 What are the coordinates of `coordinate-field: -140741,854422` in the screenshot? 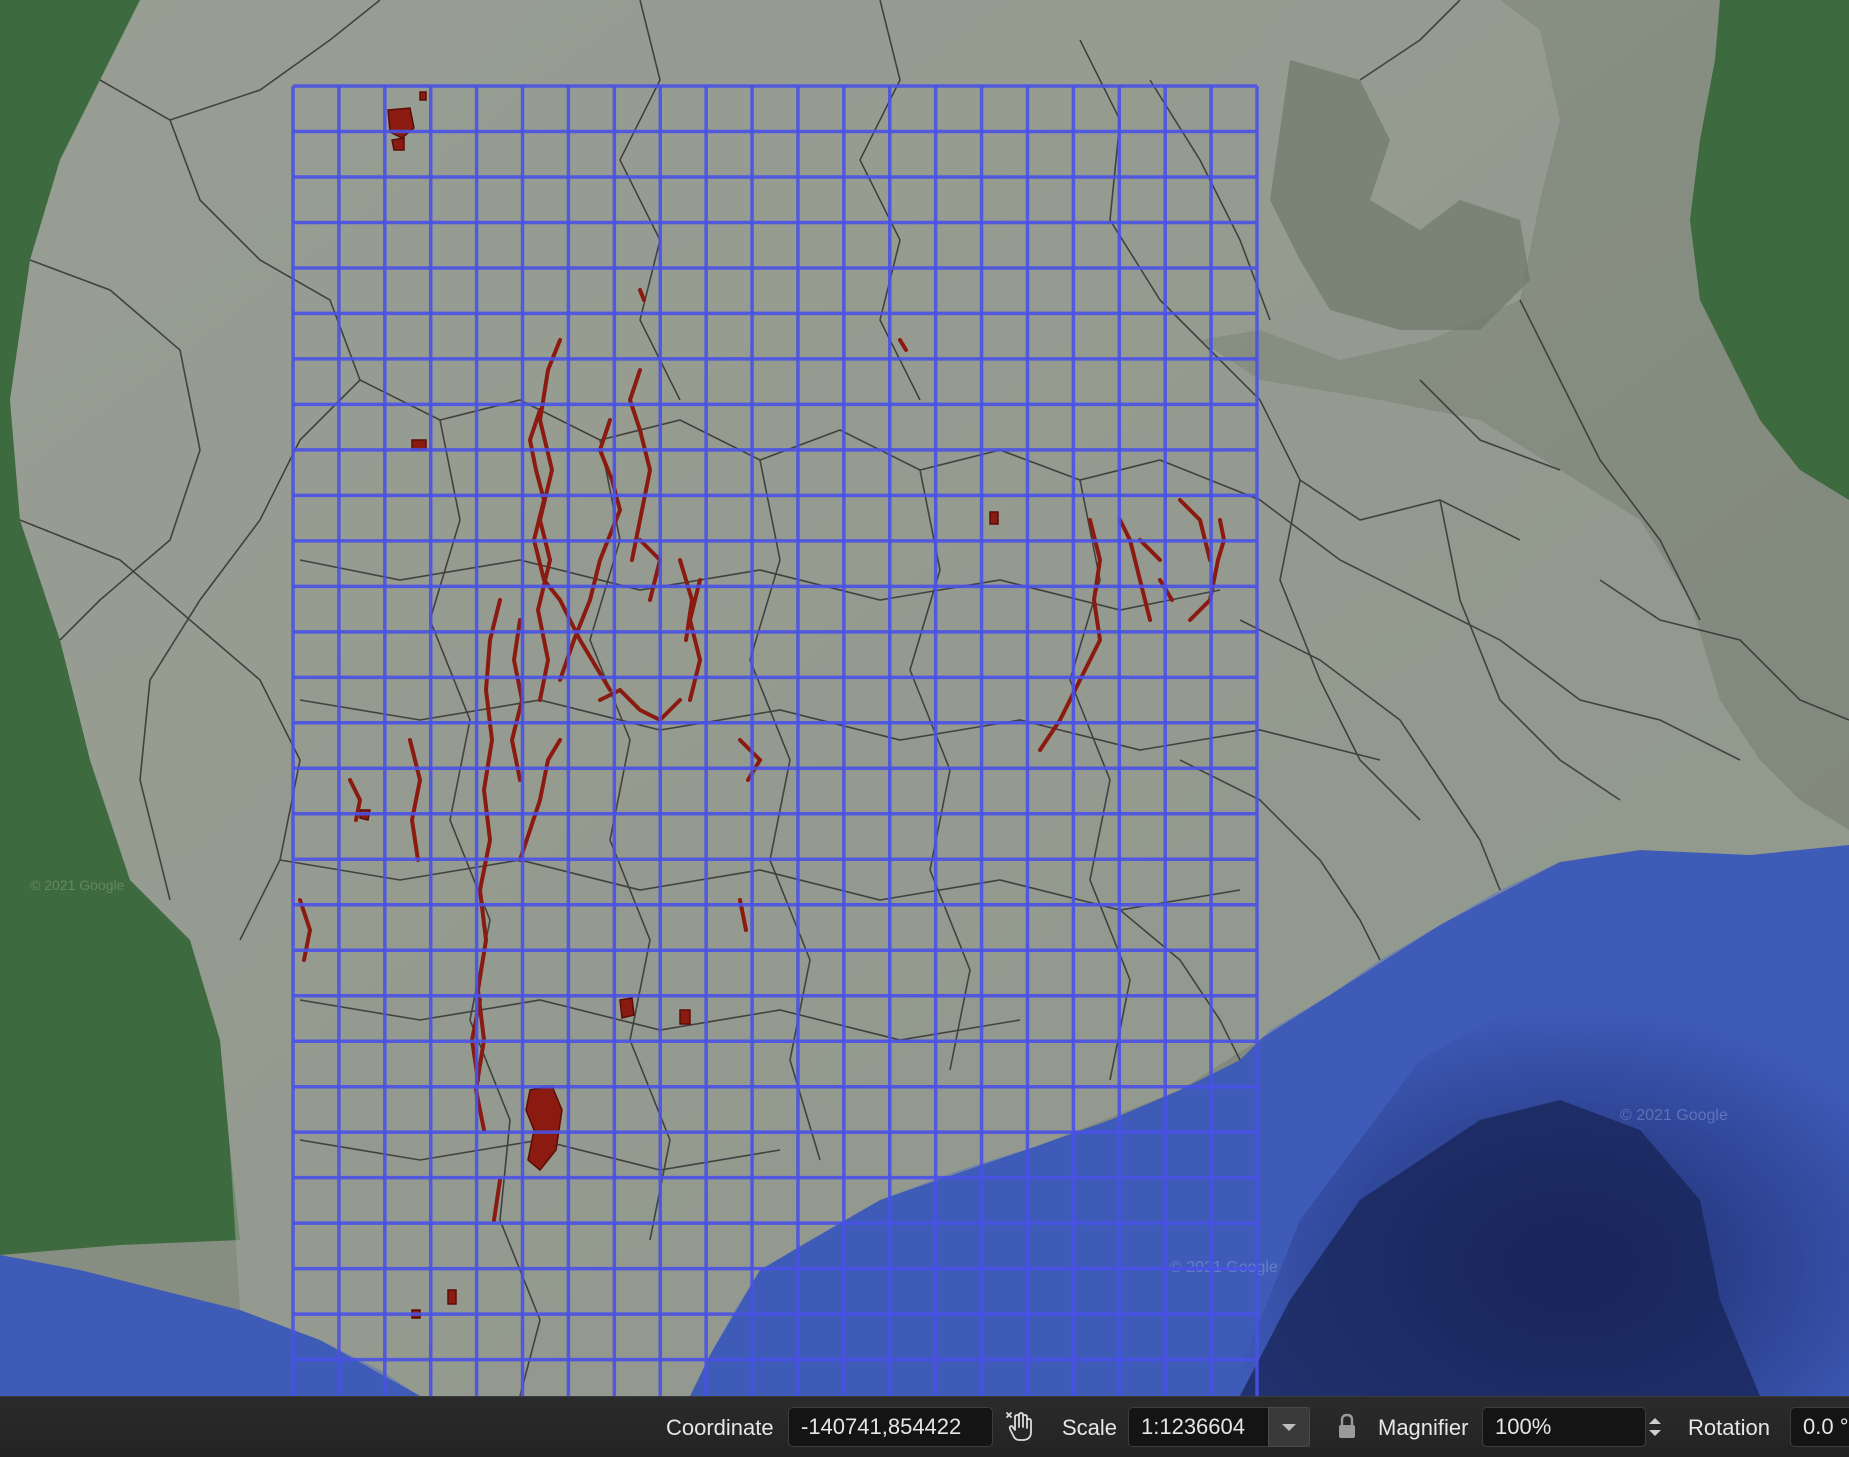 It's located at (890, 1427).